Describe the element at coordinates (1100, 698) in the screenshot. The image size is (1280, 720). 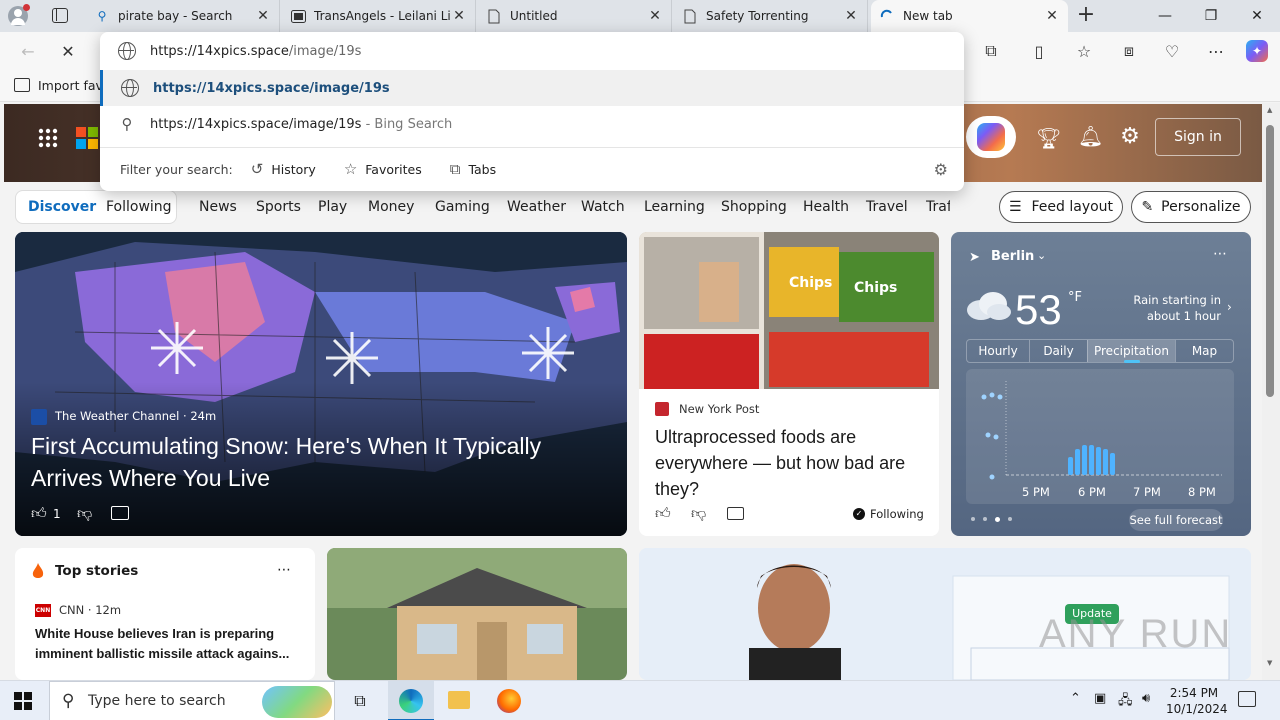
I see `device-icon: ▣` at that location.